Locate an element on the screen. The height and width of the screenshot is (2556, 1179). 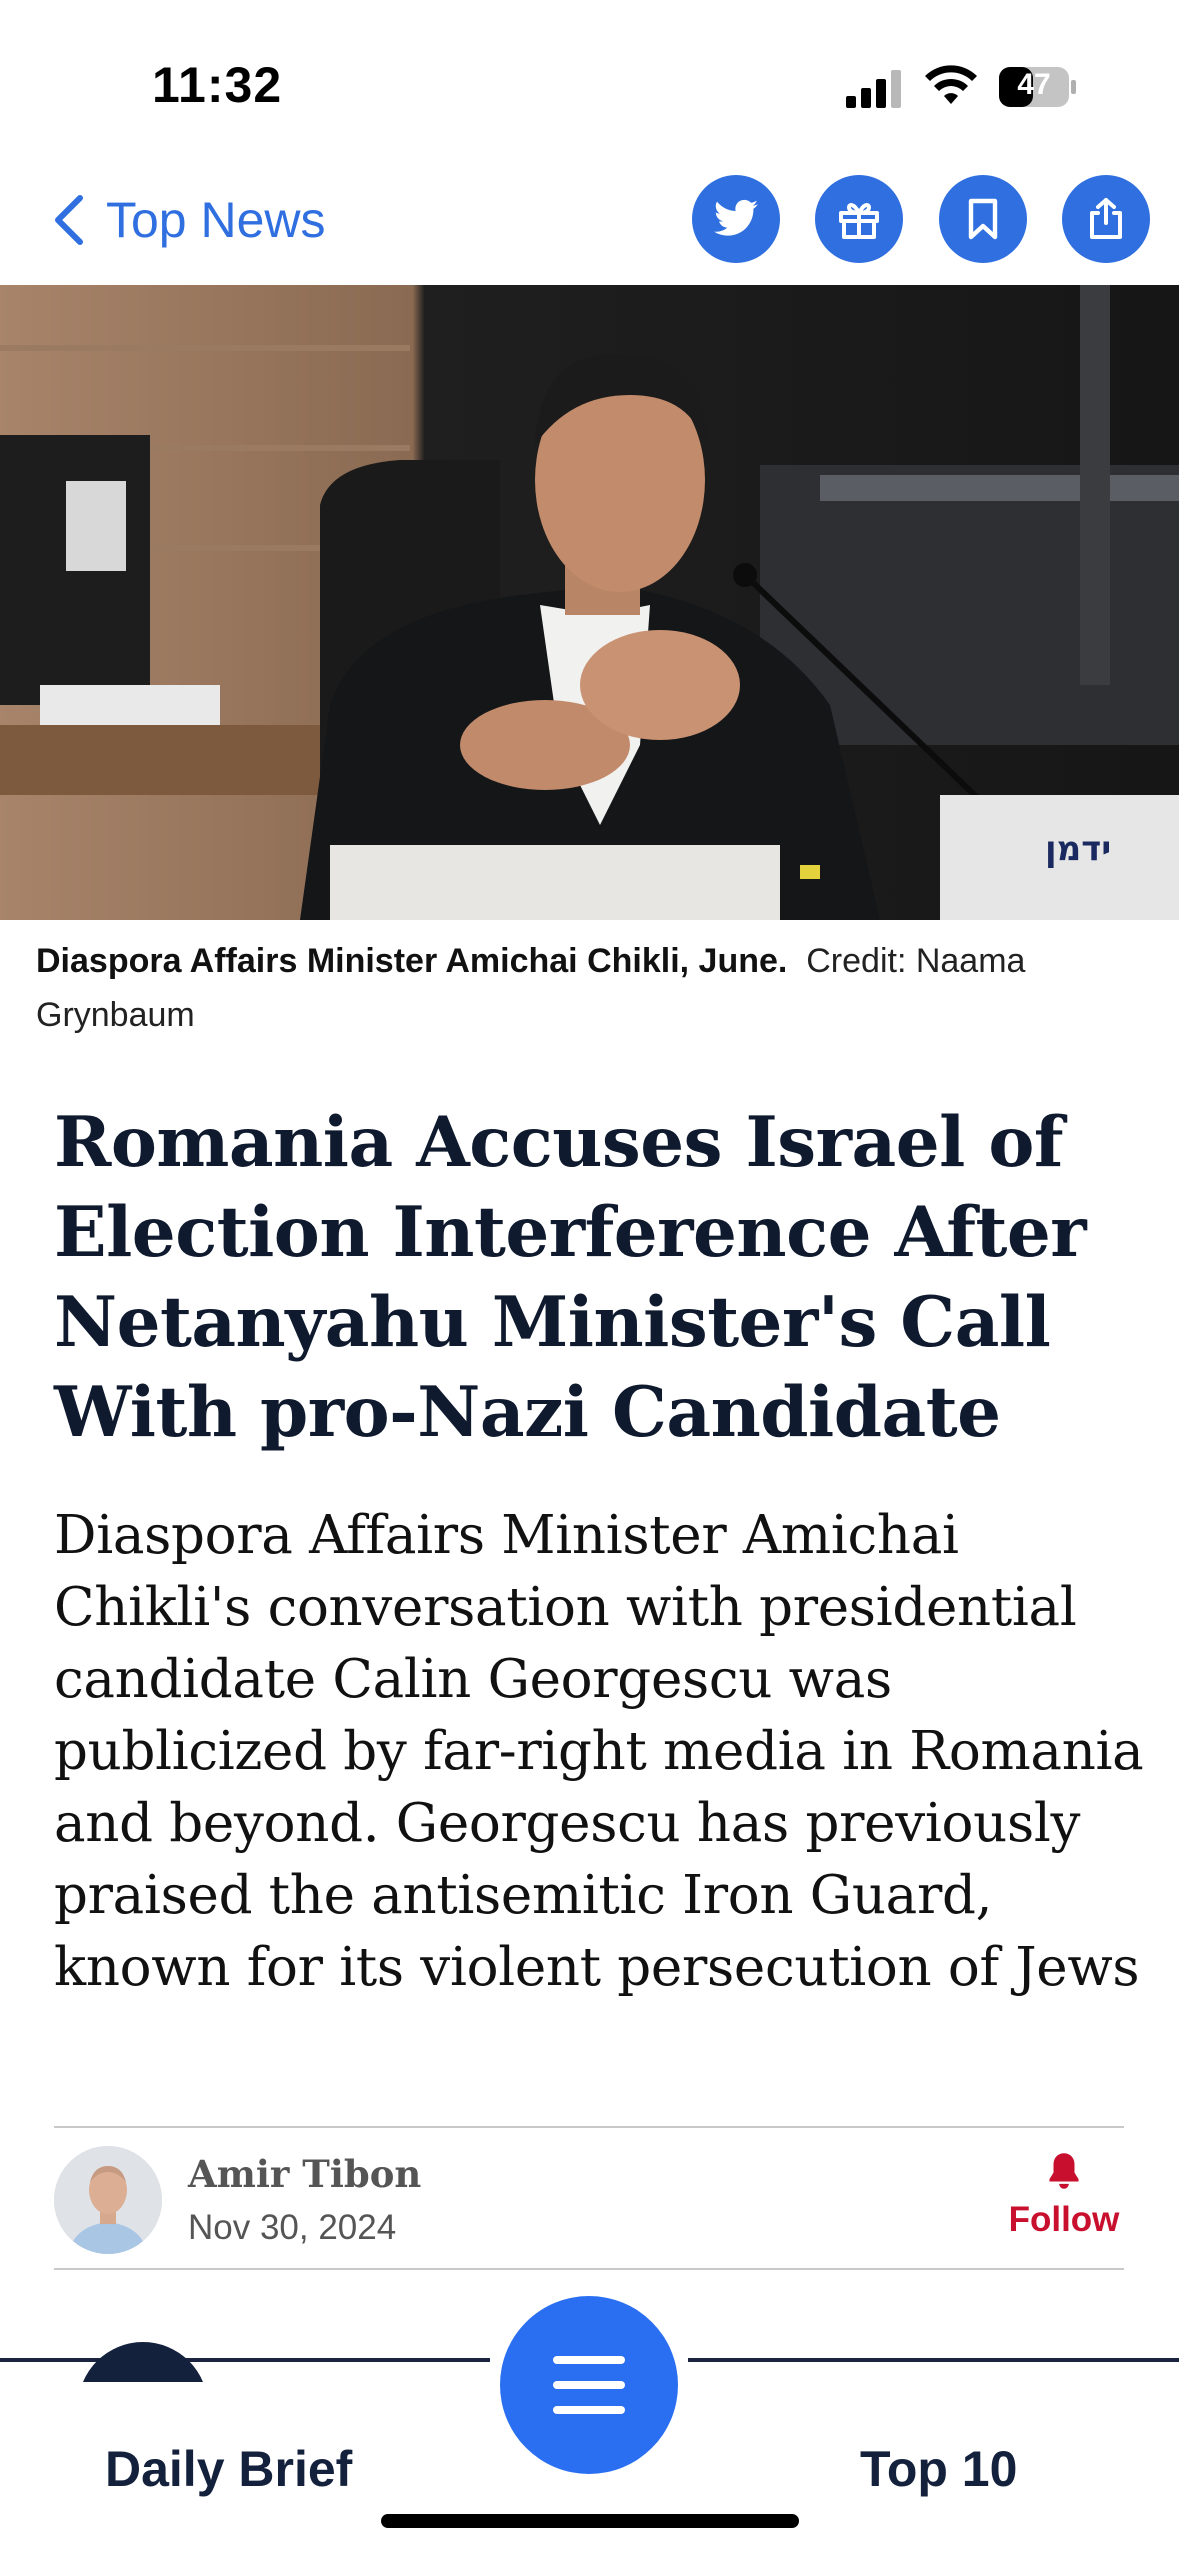
battery-level: 47 is located at coordinates (1034, 84).